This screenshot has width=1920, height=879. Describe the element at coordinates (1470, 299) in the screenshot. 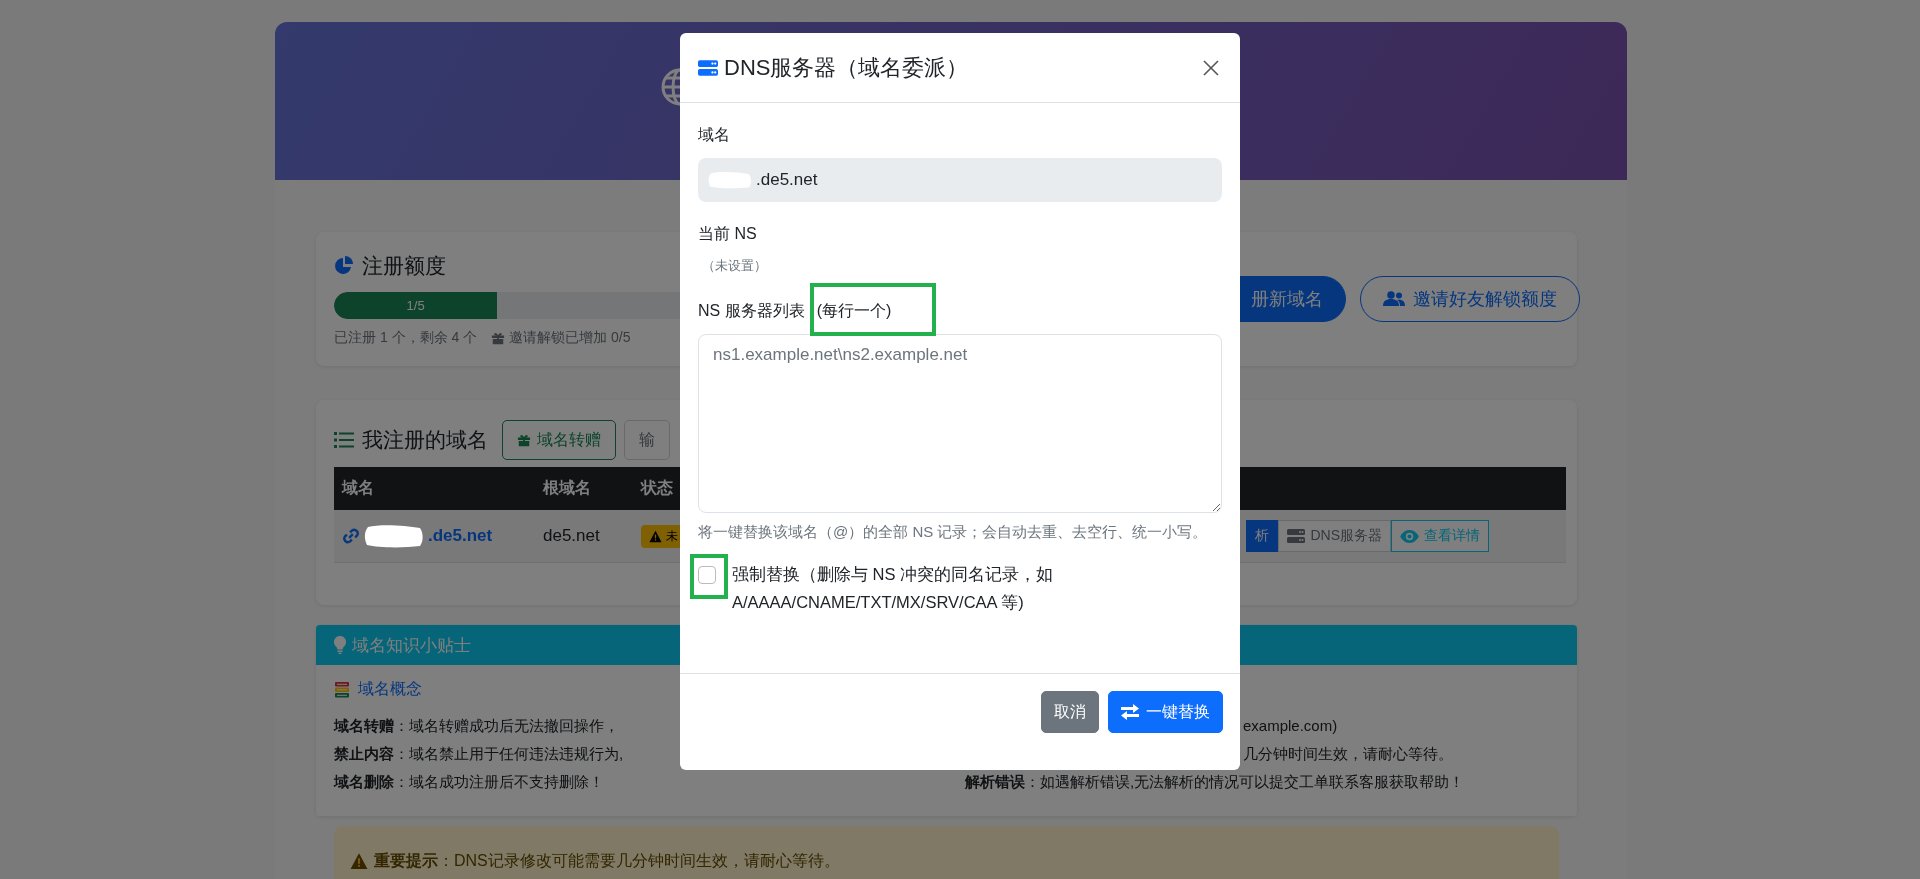

I see `invite-button: 邀请好友解锁额度` at that location.